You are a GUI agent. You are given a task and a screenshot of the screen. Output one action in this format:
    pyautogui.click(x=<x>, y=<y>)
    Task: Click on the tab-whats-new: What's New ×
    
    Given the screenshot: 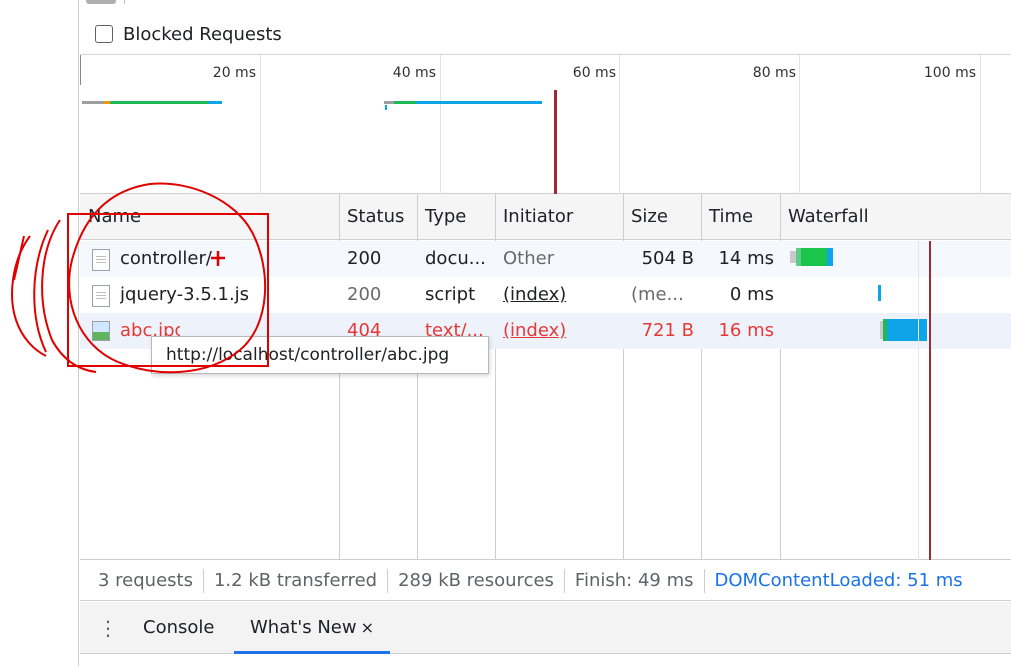 What is the action you would take?
    pyautogui.click(x=312, y=628)
    